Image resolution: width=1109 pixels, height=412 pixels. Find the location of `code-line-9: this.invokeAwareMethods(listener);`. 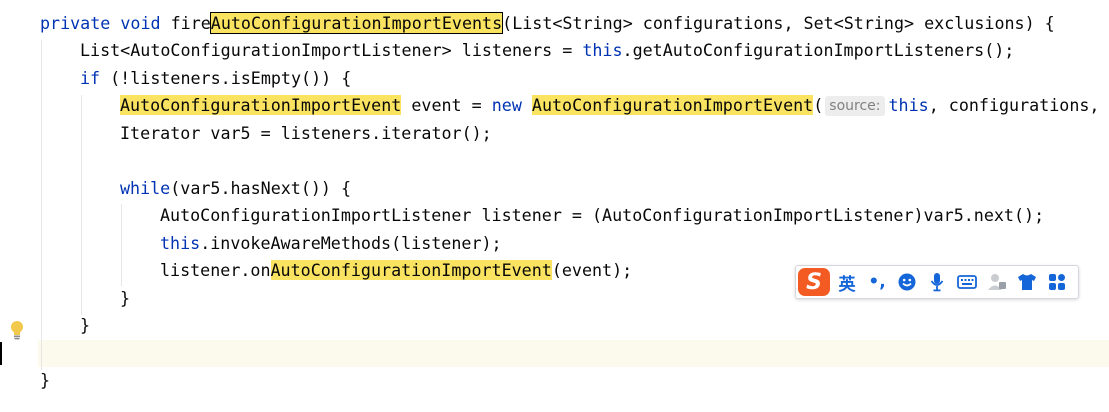

code-line-9: this.invokeAwareMethods(listener); is located at coordinates (554, 244).